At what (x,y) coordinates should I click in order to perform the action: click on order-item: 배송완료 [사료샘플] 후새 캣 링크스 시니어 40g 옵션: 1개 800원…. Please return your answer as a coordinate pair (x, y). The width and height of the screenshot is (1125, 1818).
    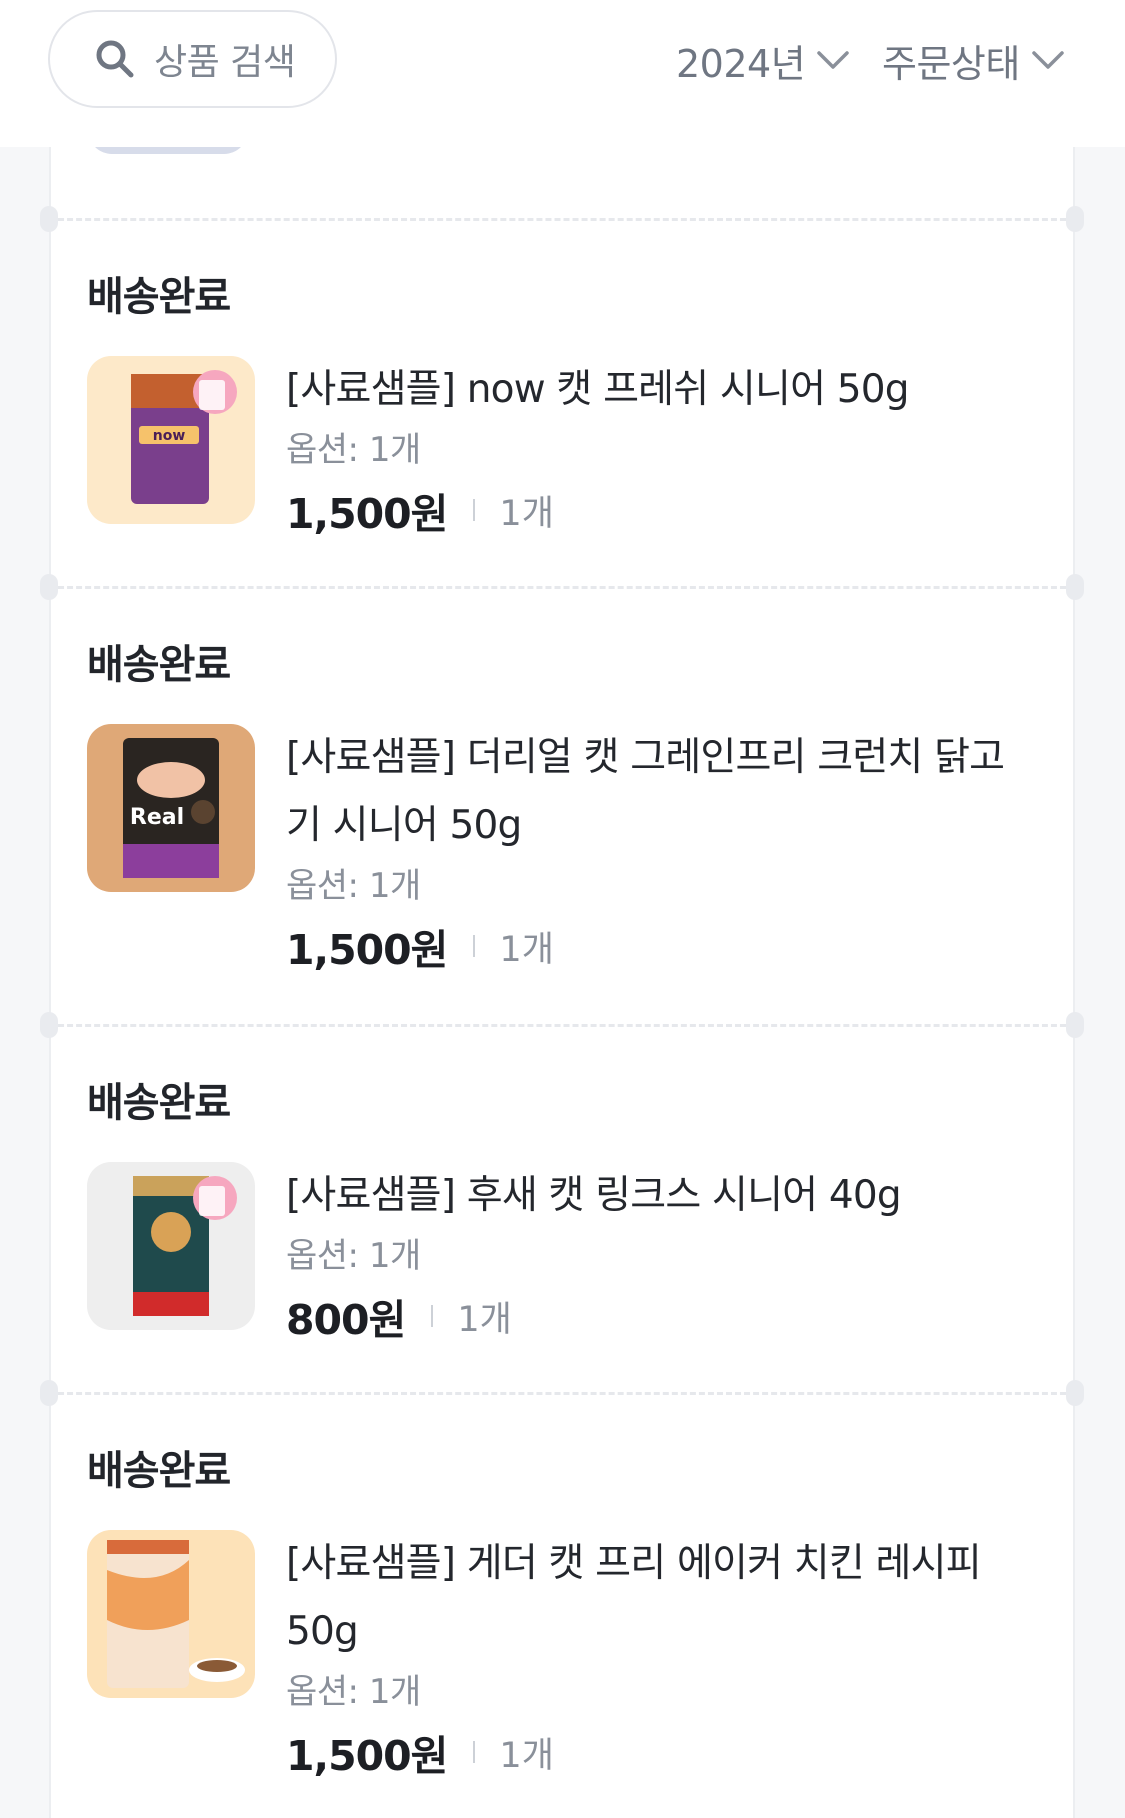
    Looking at the image, I should click on (562, 1213).